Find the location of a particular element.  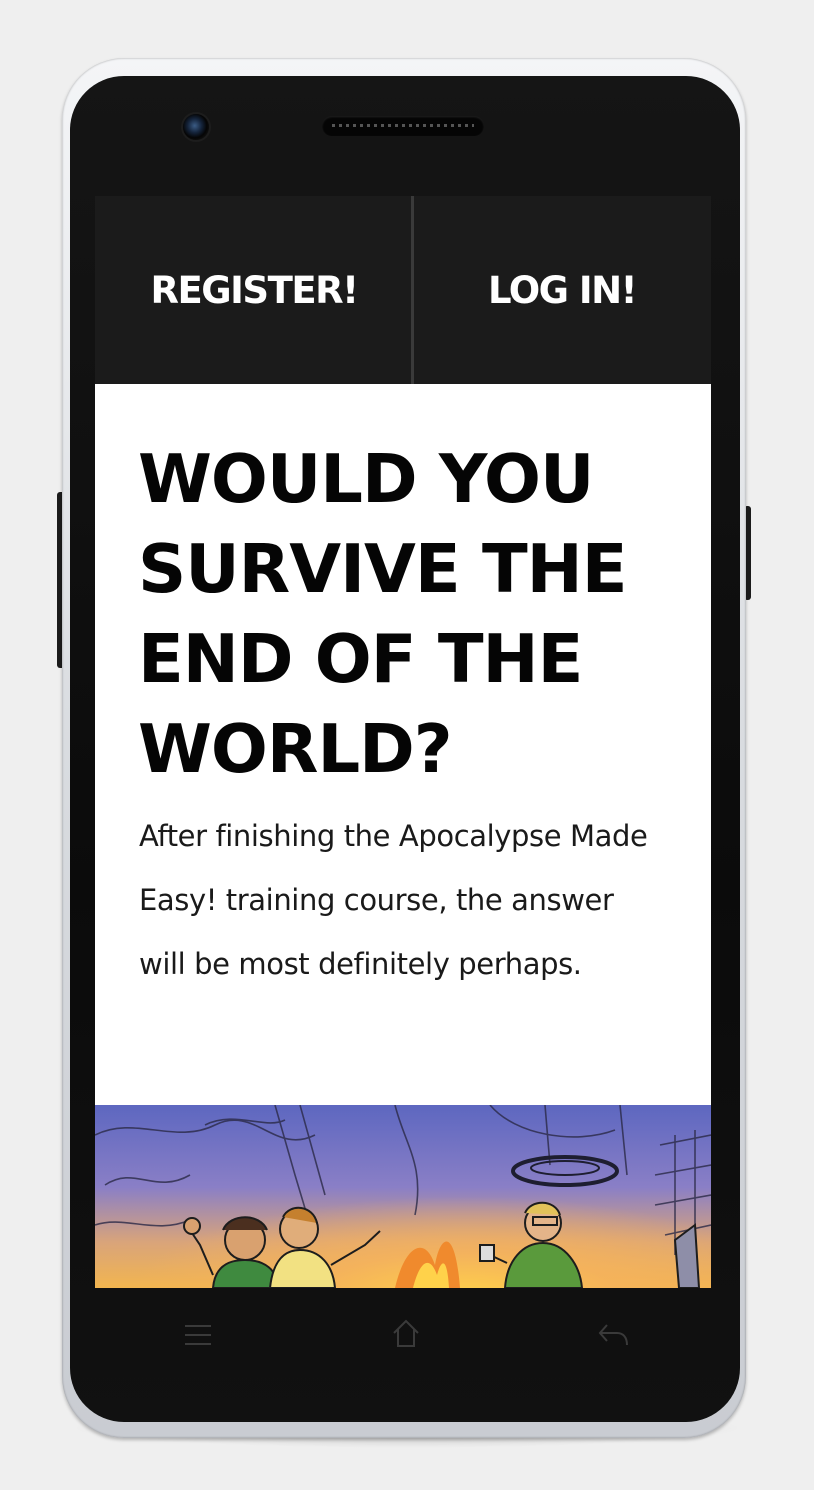

back-icon is located at coordinates (613, 1334).